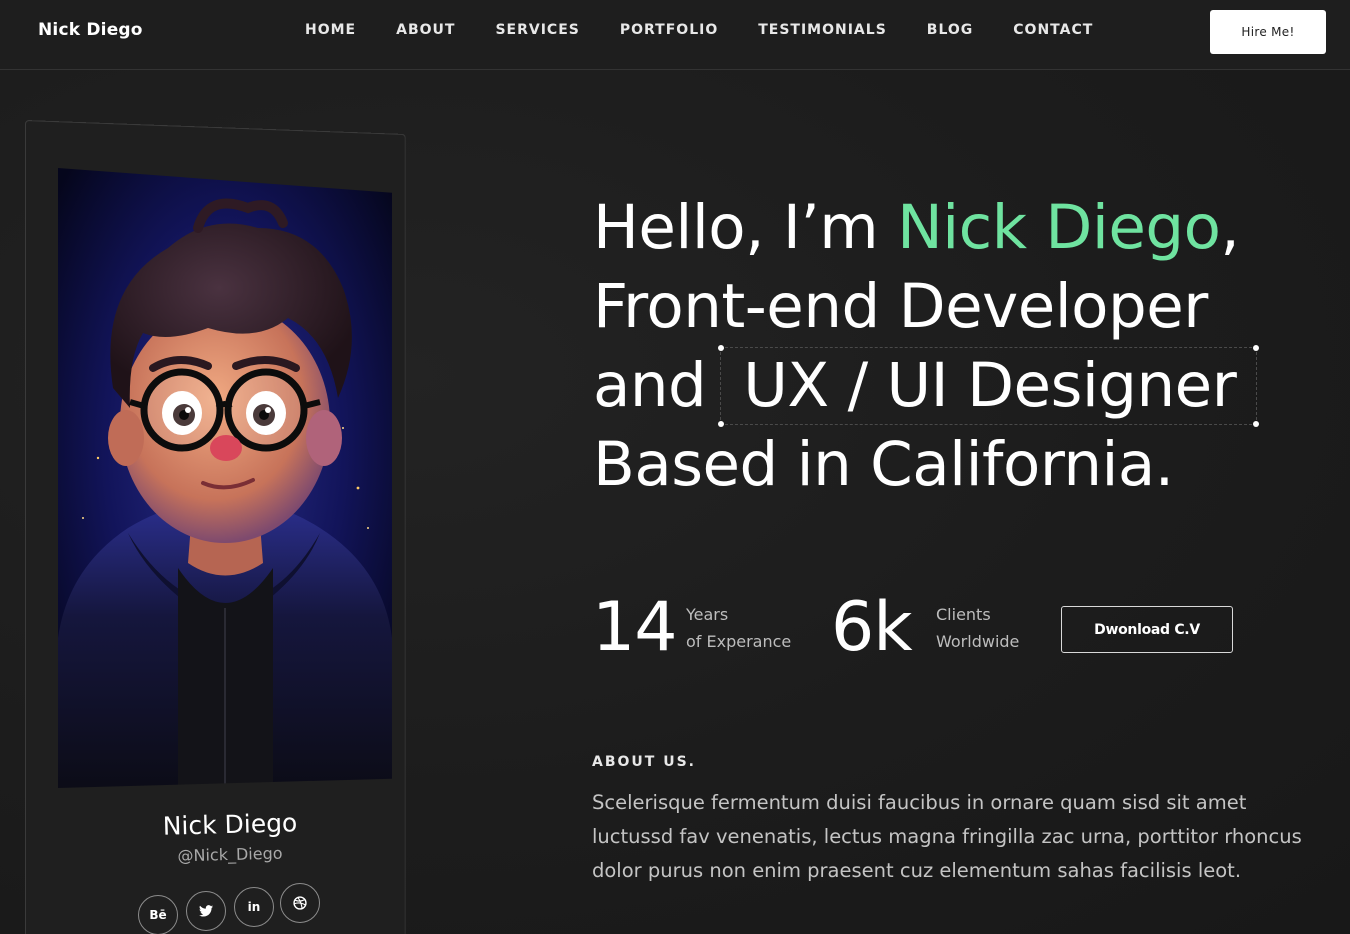 The image size is (1350, 934). I want to click on social-links: Bē in, so click(233, 908).